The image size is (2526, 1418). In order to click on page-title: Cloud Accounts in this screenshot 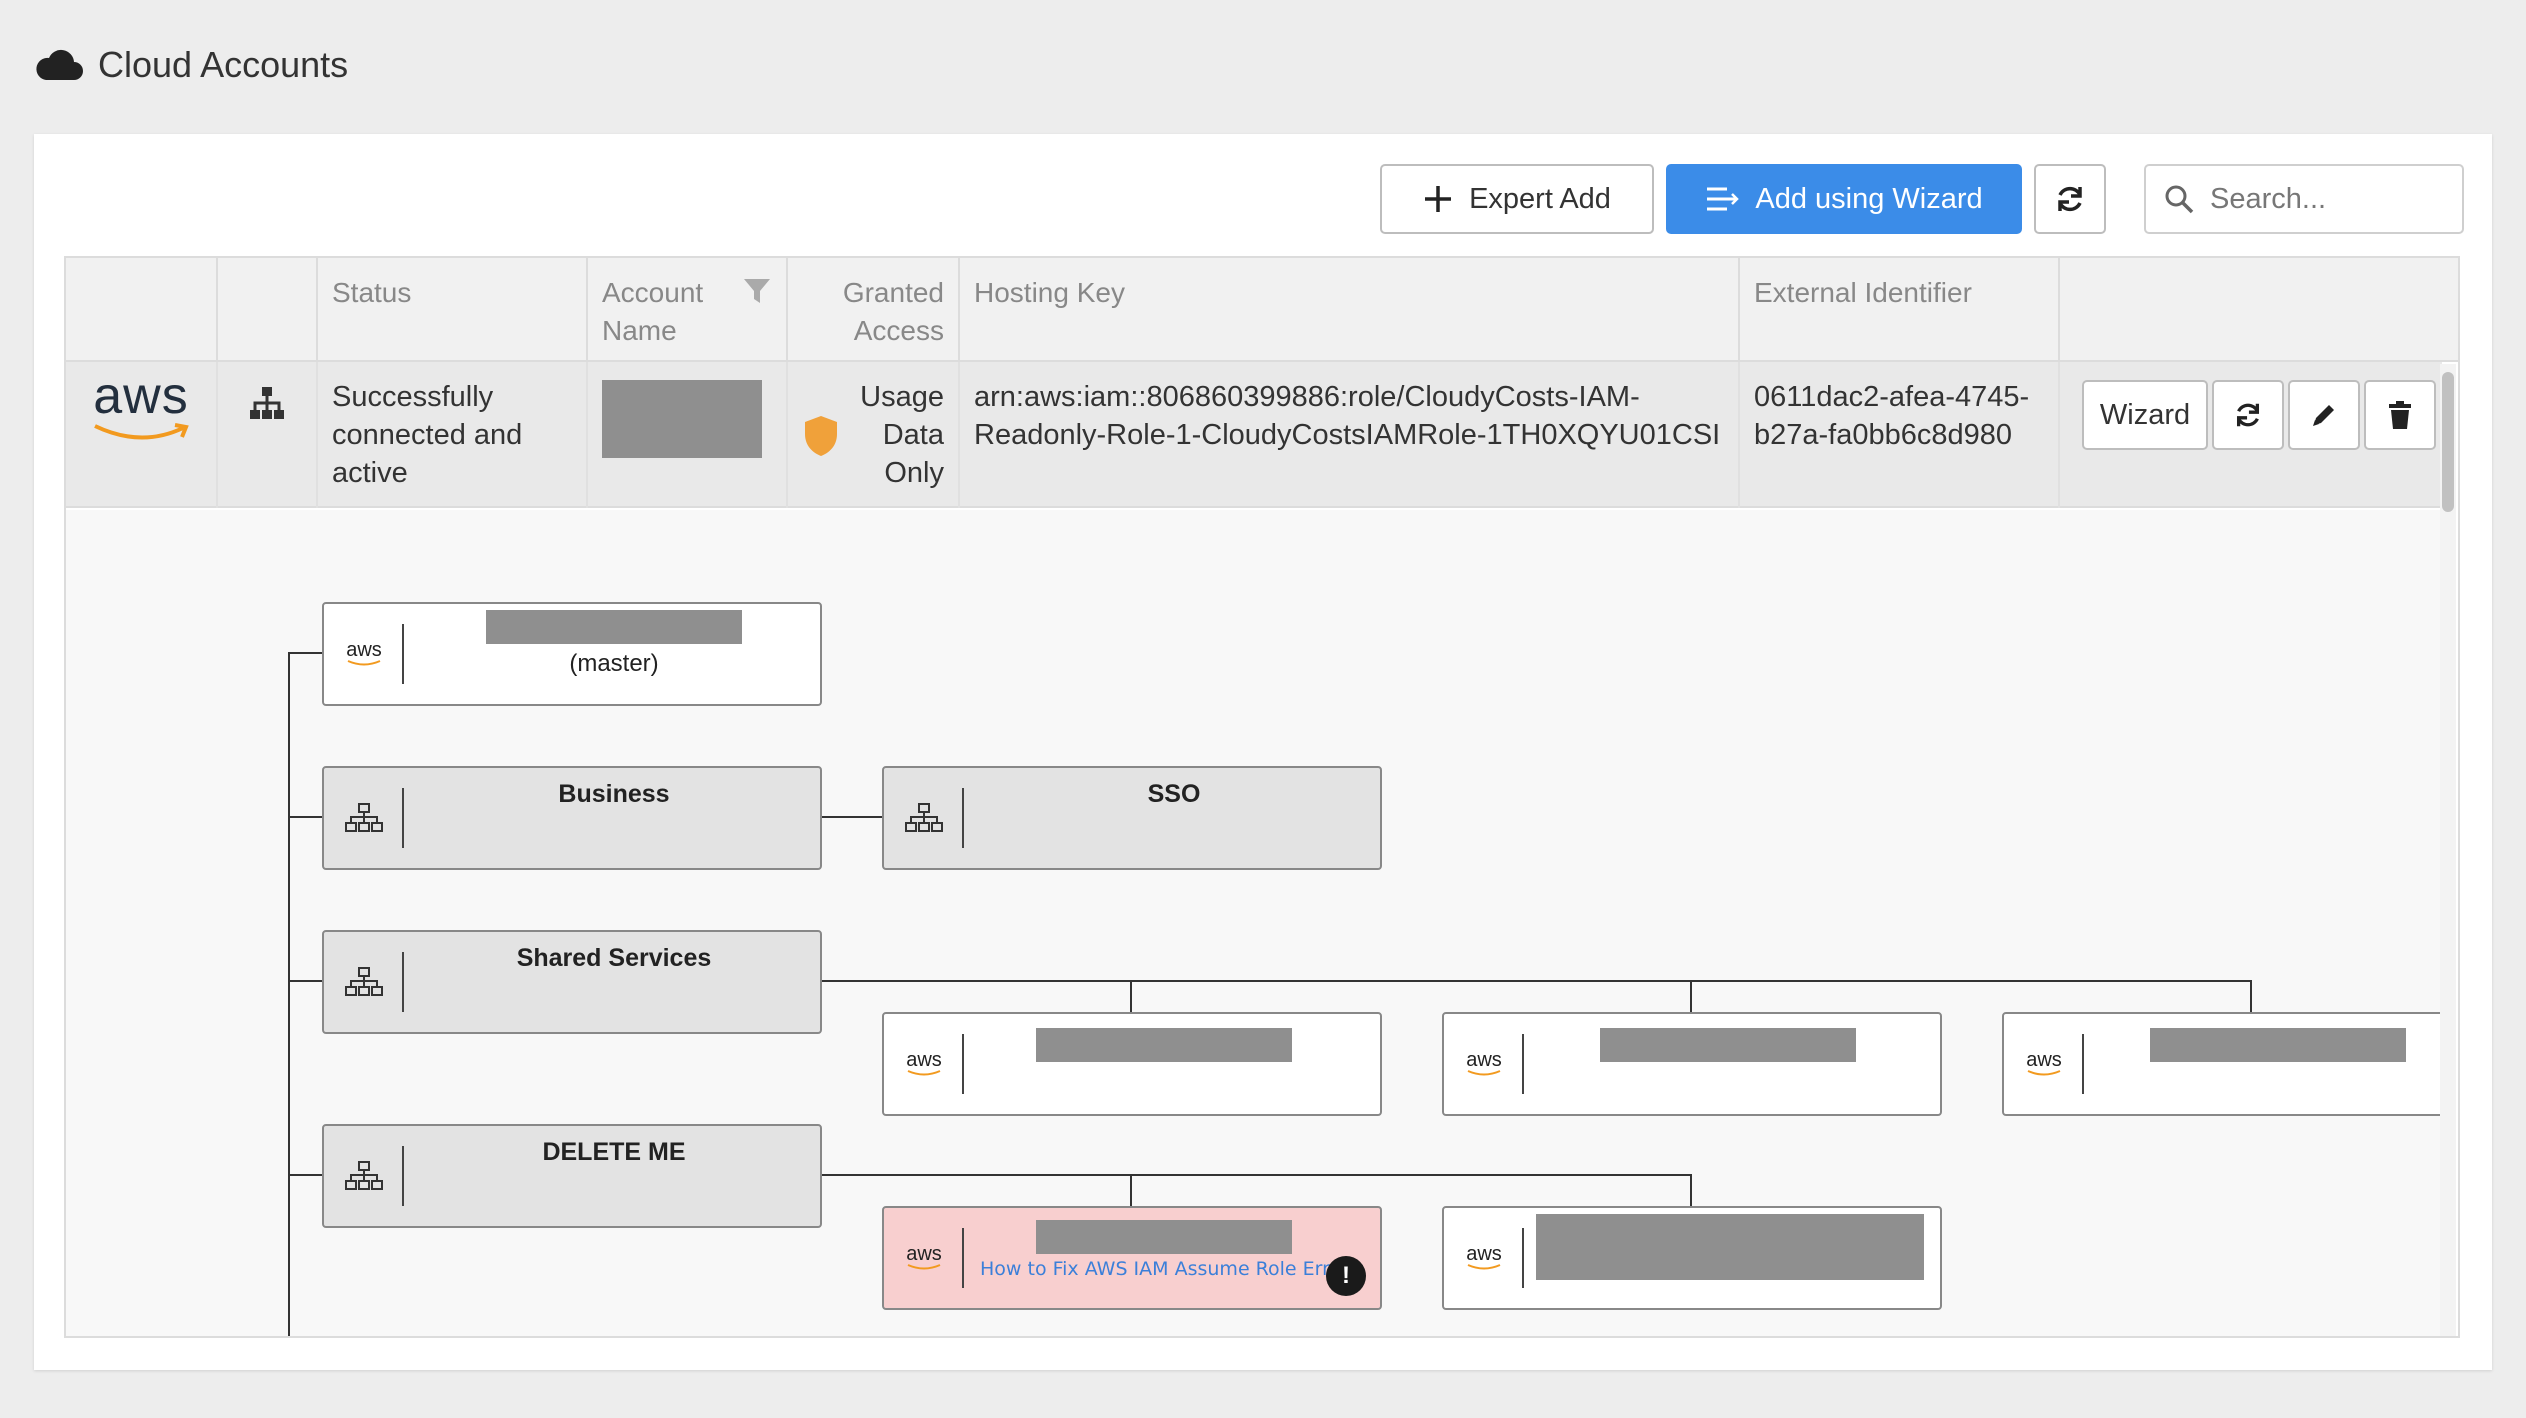, I will do `click(223, 64)`.